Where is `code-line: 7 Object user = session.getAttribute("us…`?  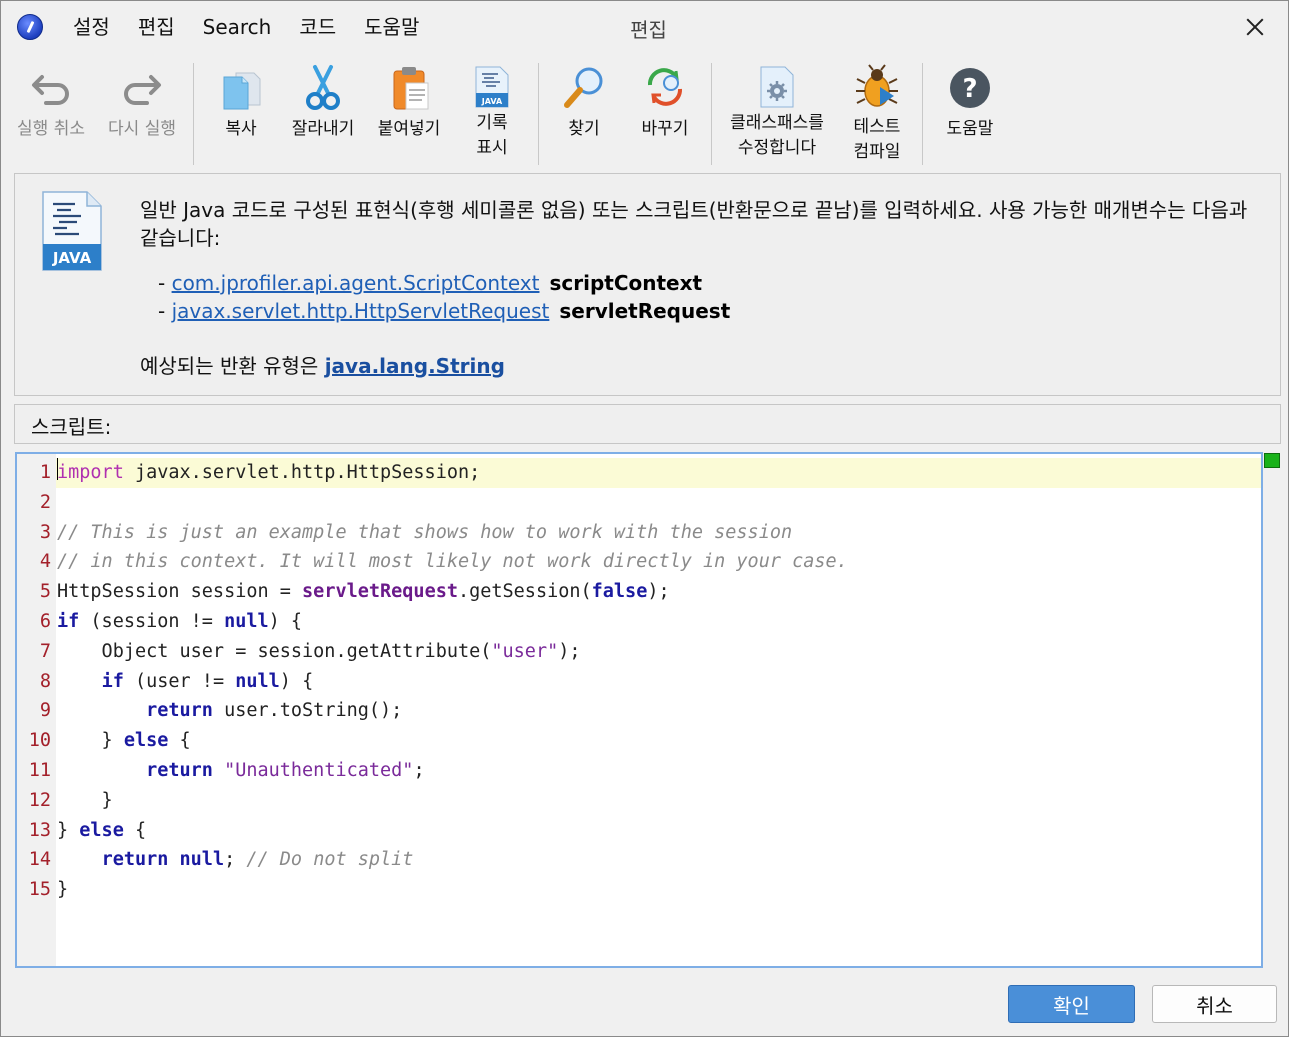
code-line: 7 Object user = session.getAttribute("us… is located at coordinates (639, 652).